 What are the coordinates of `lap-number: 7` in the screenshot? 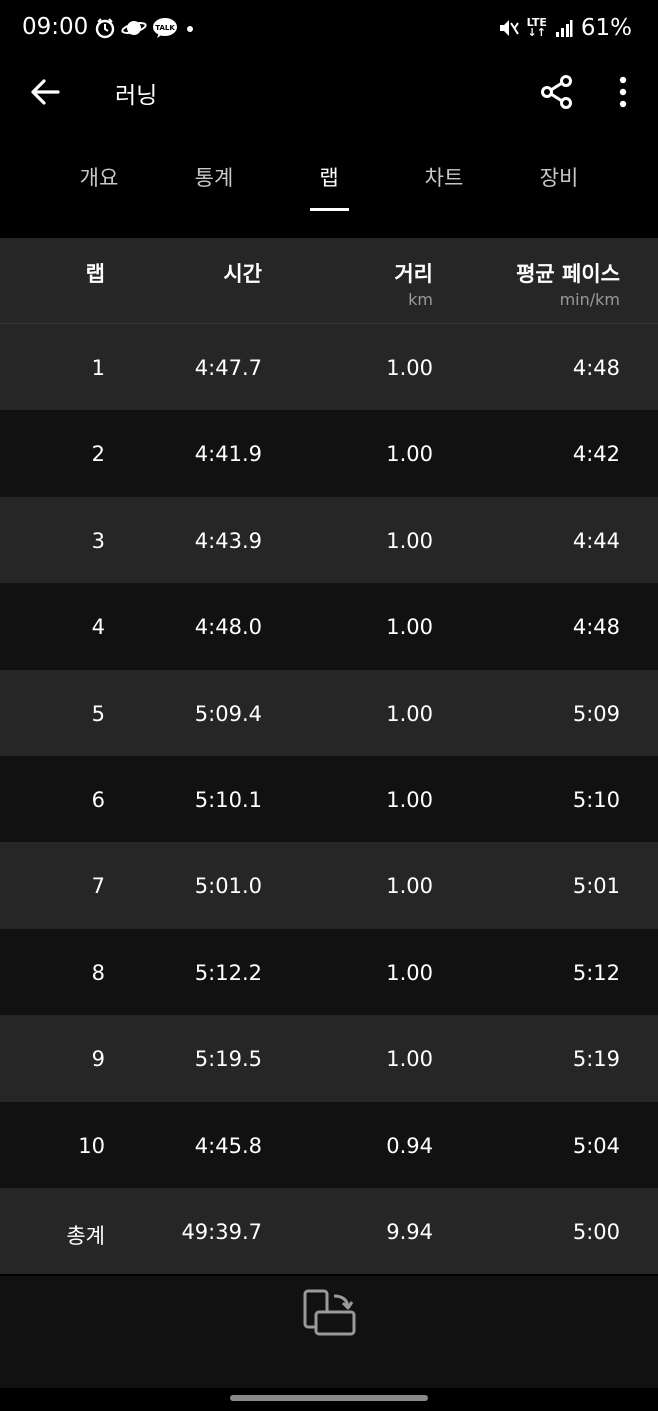 It's located at (98, 886).